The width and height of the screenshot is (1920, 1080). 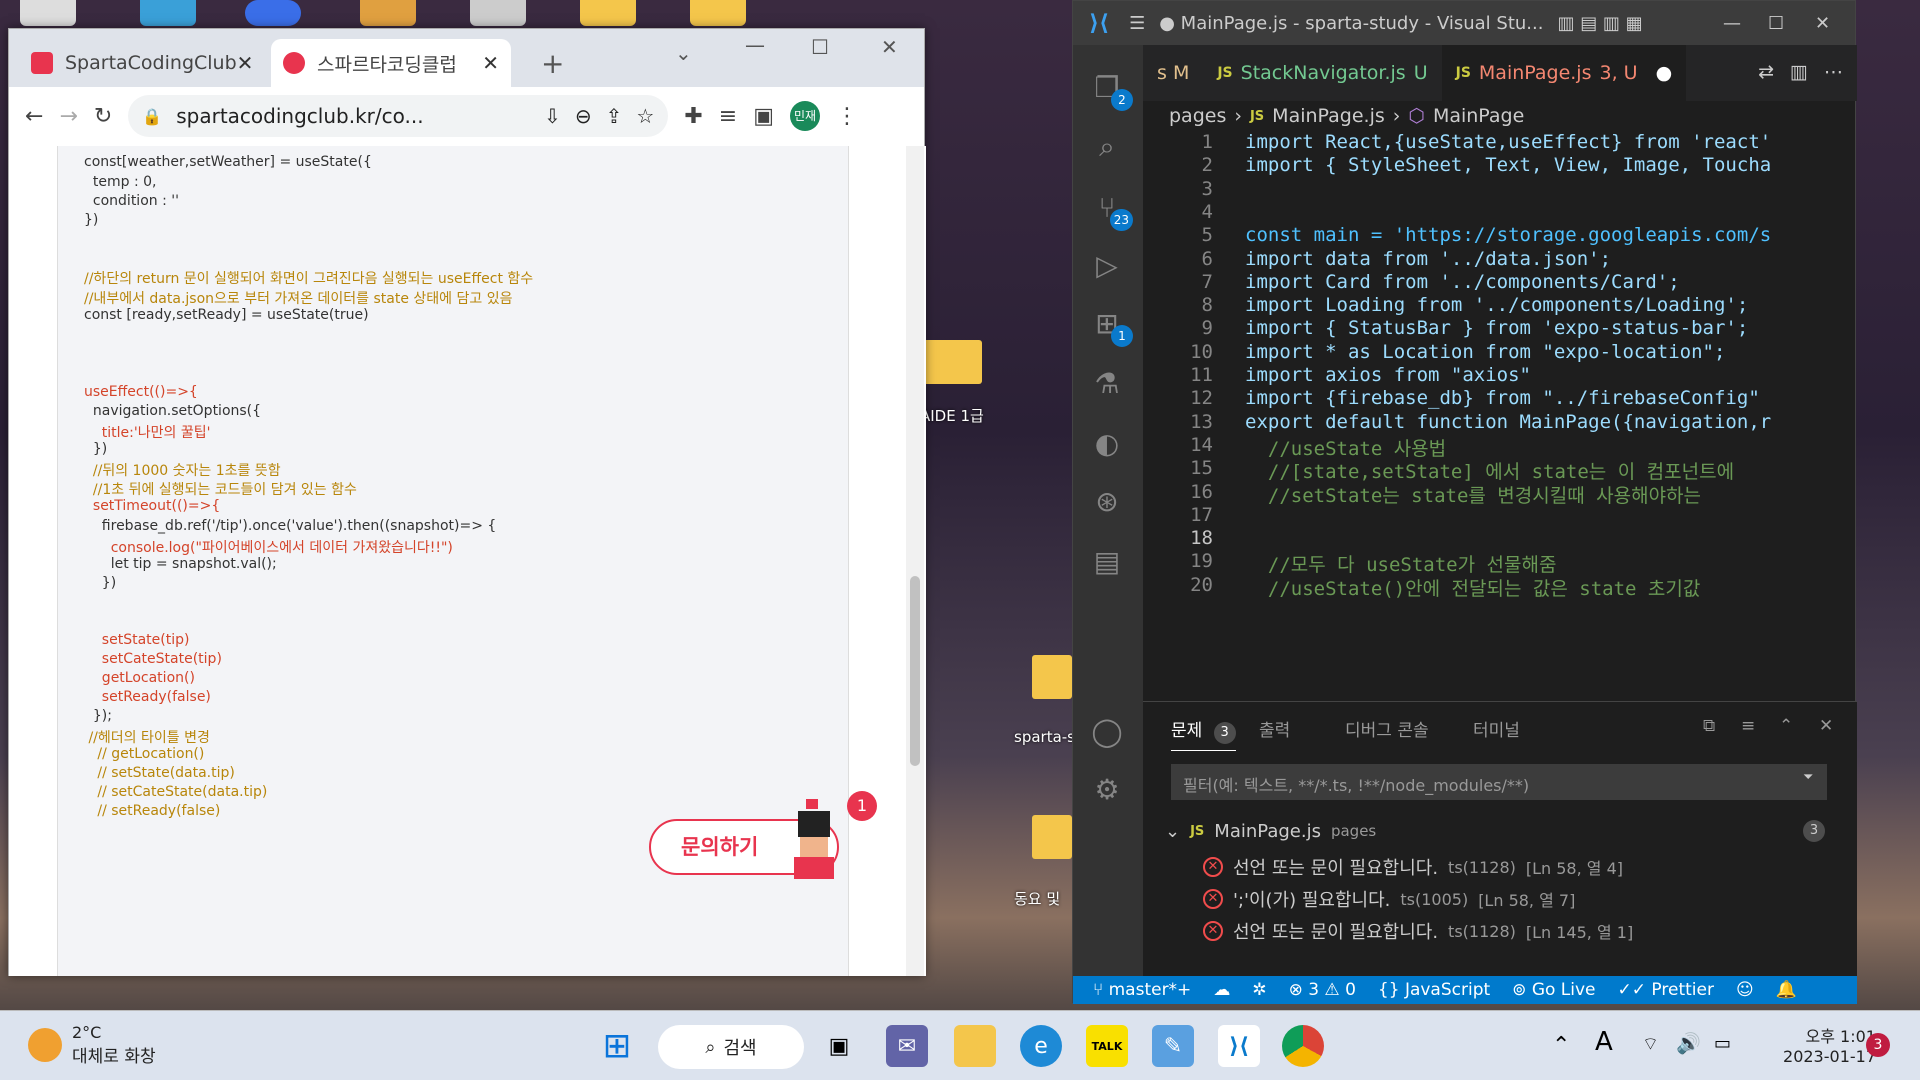 I want to click on problem-item: ✕ ';'이(가) 필요합니다. ts(1005) [Ln 58, 열 7], so click(x=1389, y=899).